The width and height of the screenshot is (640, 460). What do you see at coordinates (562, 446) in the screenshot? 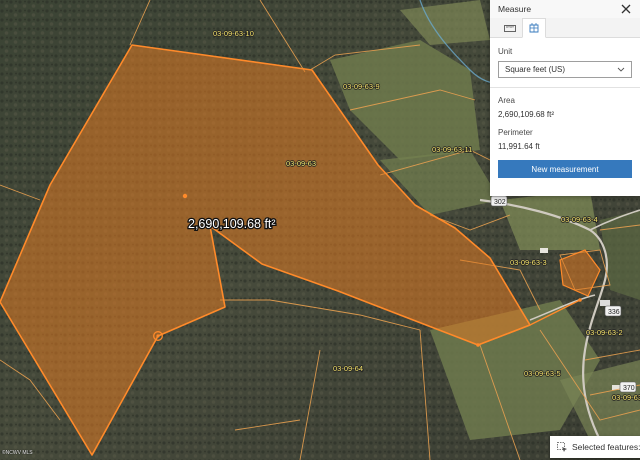
I see `select-features-icon` at bounding box center [562, 446].